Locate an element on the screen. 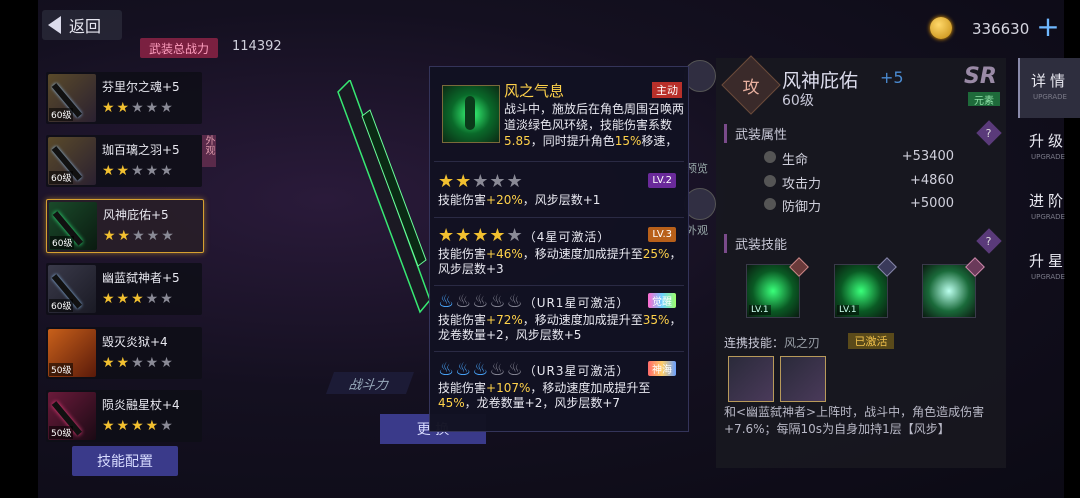  weapon-item: 50级 毁灭炎狱+4 ★★★★★ is located at coordinates (124, 353).